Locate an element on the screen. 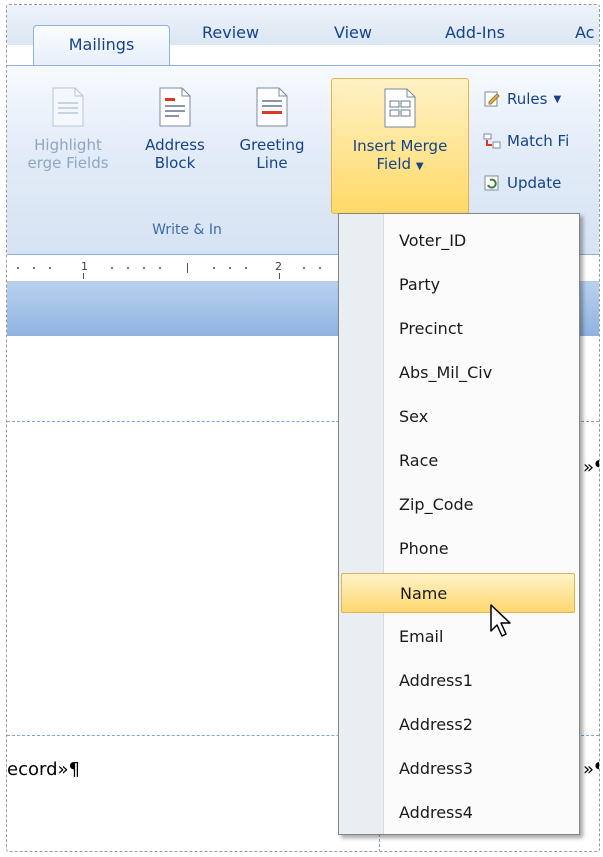 The image size is (603, 857). greeting-line-button: Greeting Line is located at coordinates (272, 129).